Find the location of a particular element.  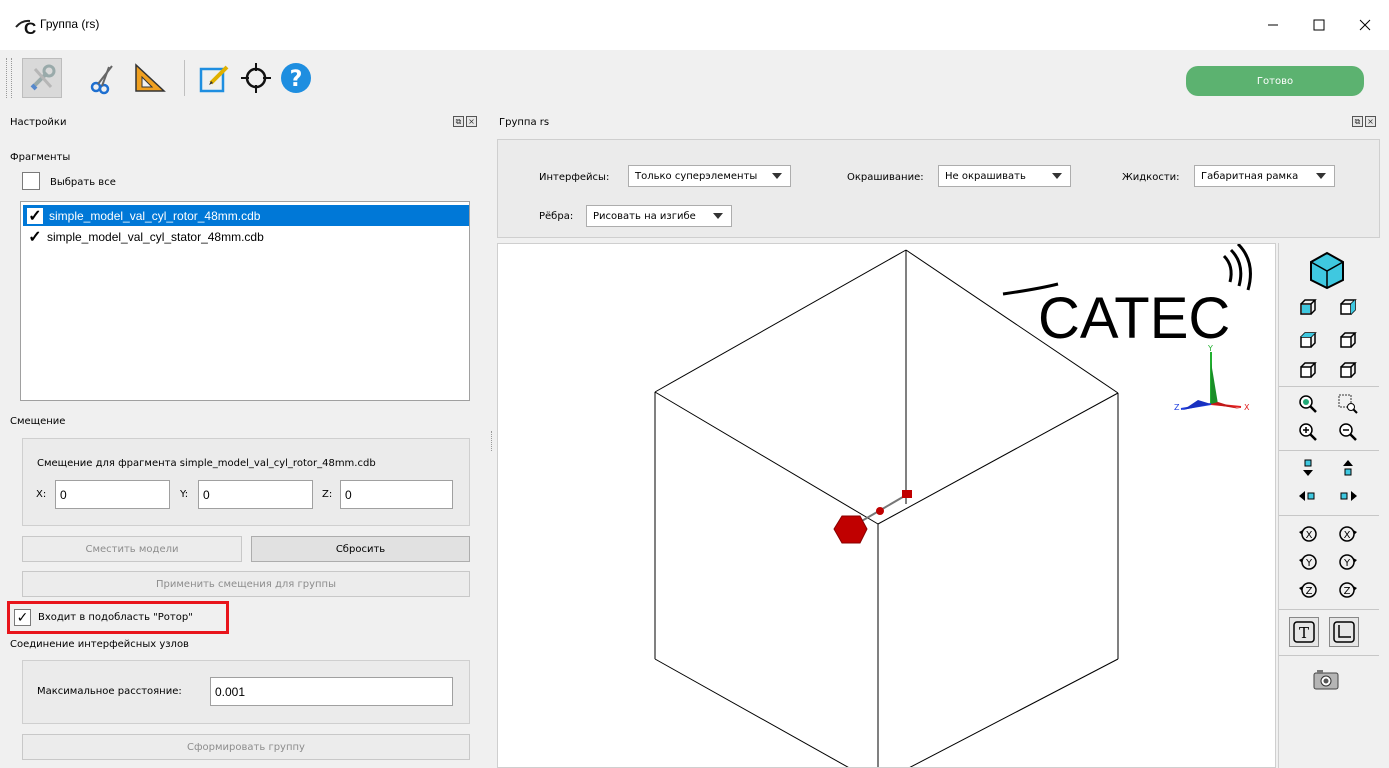

fragments-title: Фрагменты is located at coordinates (40, 157).